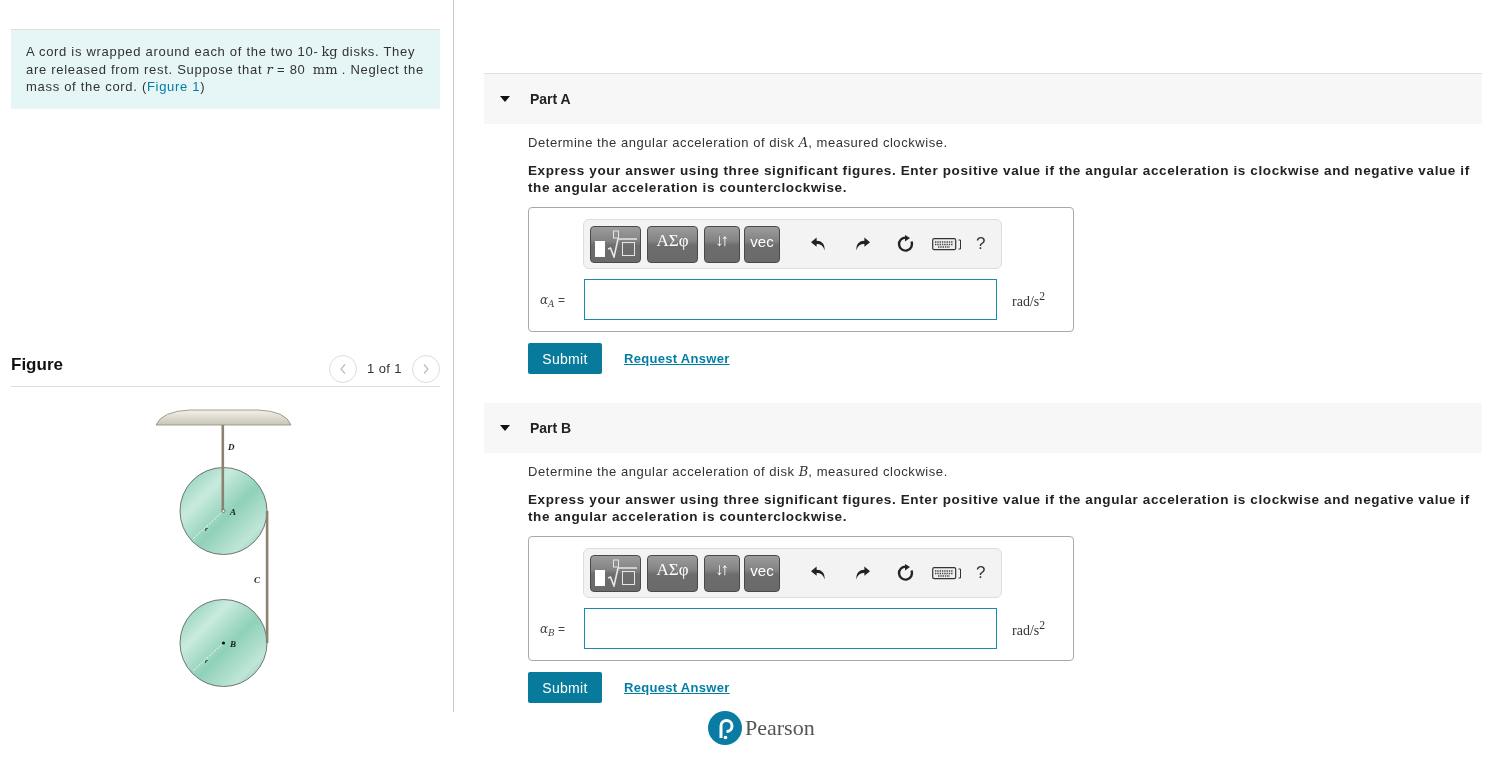  I want to click on part-header: Part A, so click(983, 99).